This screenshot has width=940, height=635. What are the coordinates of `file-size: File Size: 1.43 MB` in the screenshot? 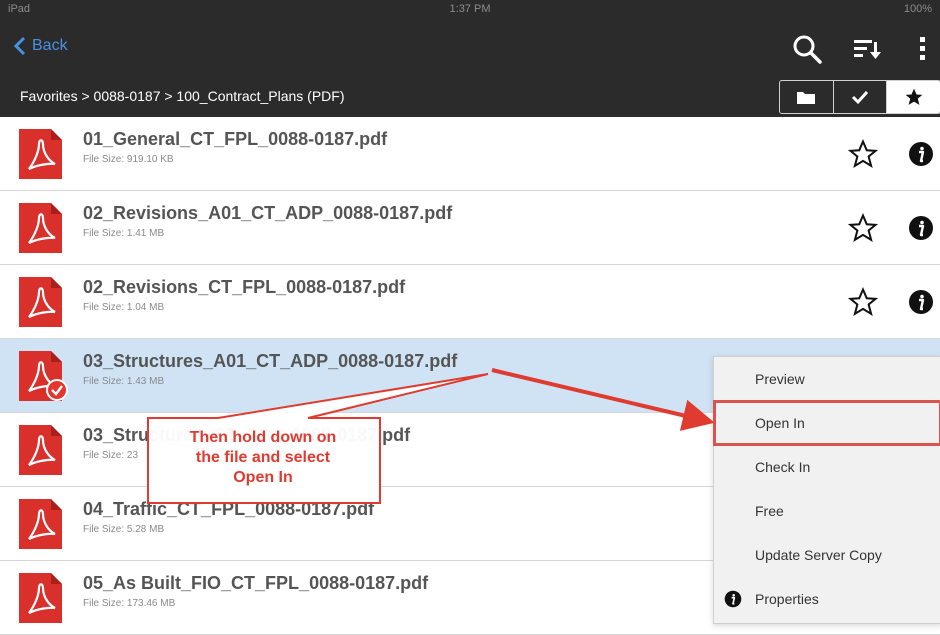 It's located at (124, 381).